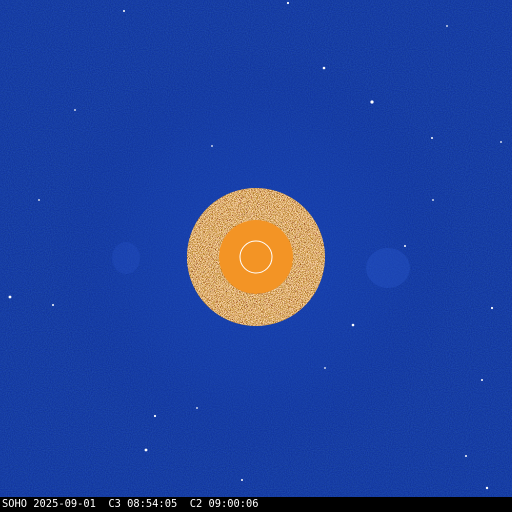  What do you see at coordinates (388, 268) in the screenshot?
I see `faint-patch-right` at bounding box center [388, 268].